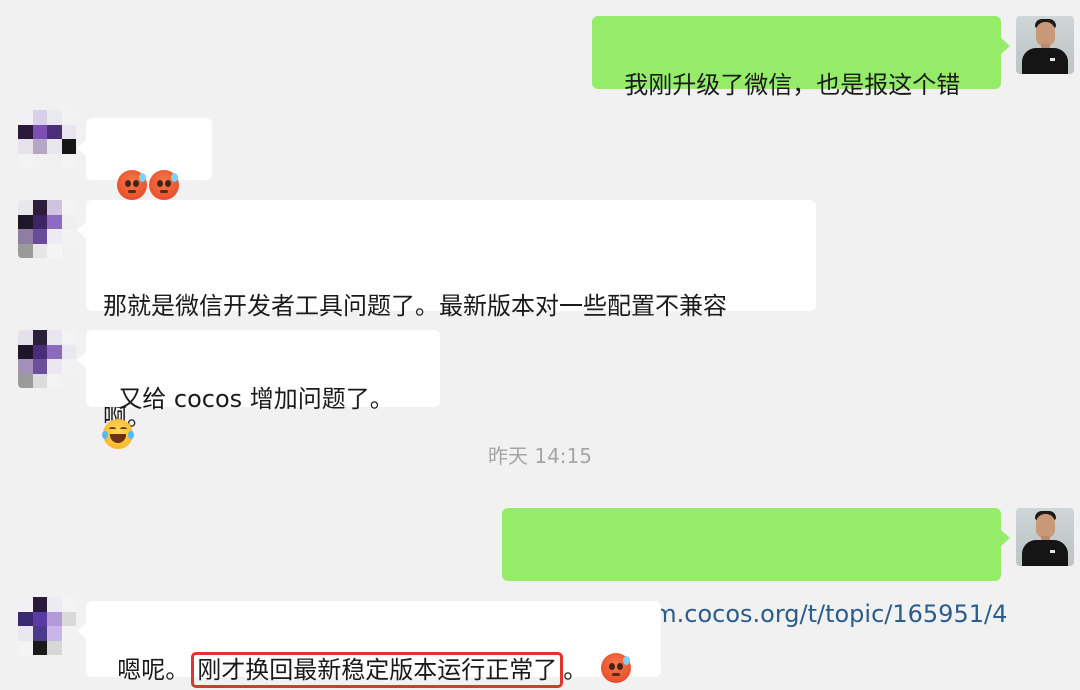  What do you see at coordinates (369, 644) in the screenshot?
I see `message-bubble-incoming: 嗯呢。 刚才换回最新稳定版本运行正常了。` at bounding box center [369, 644].